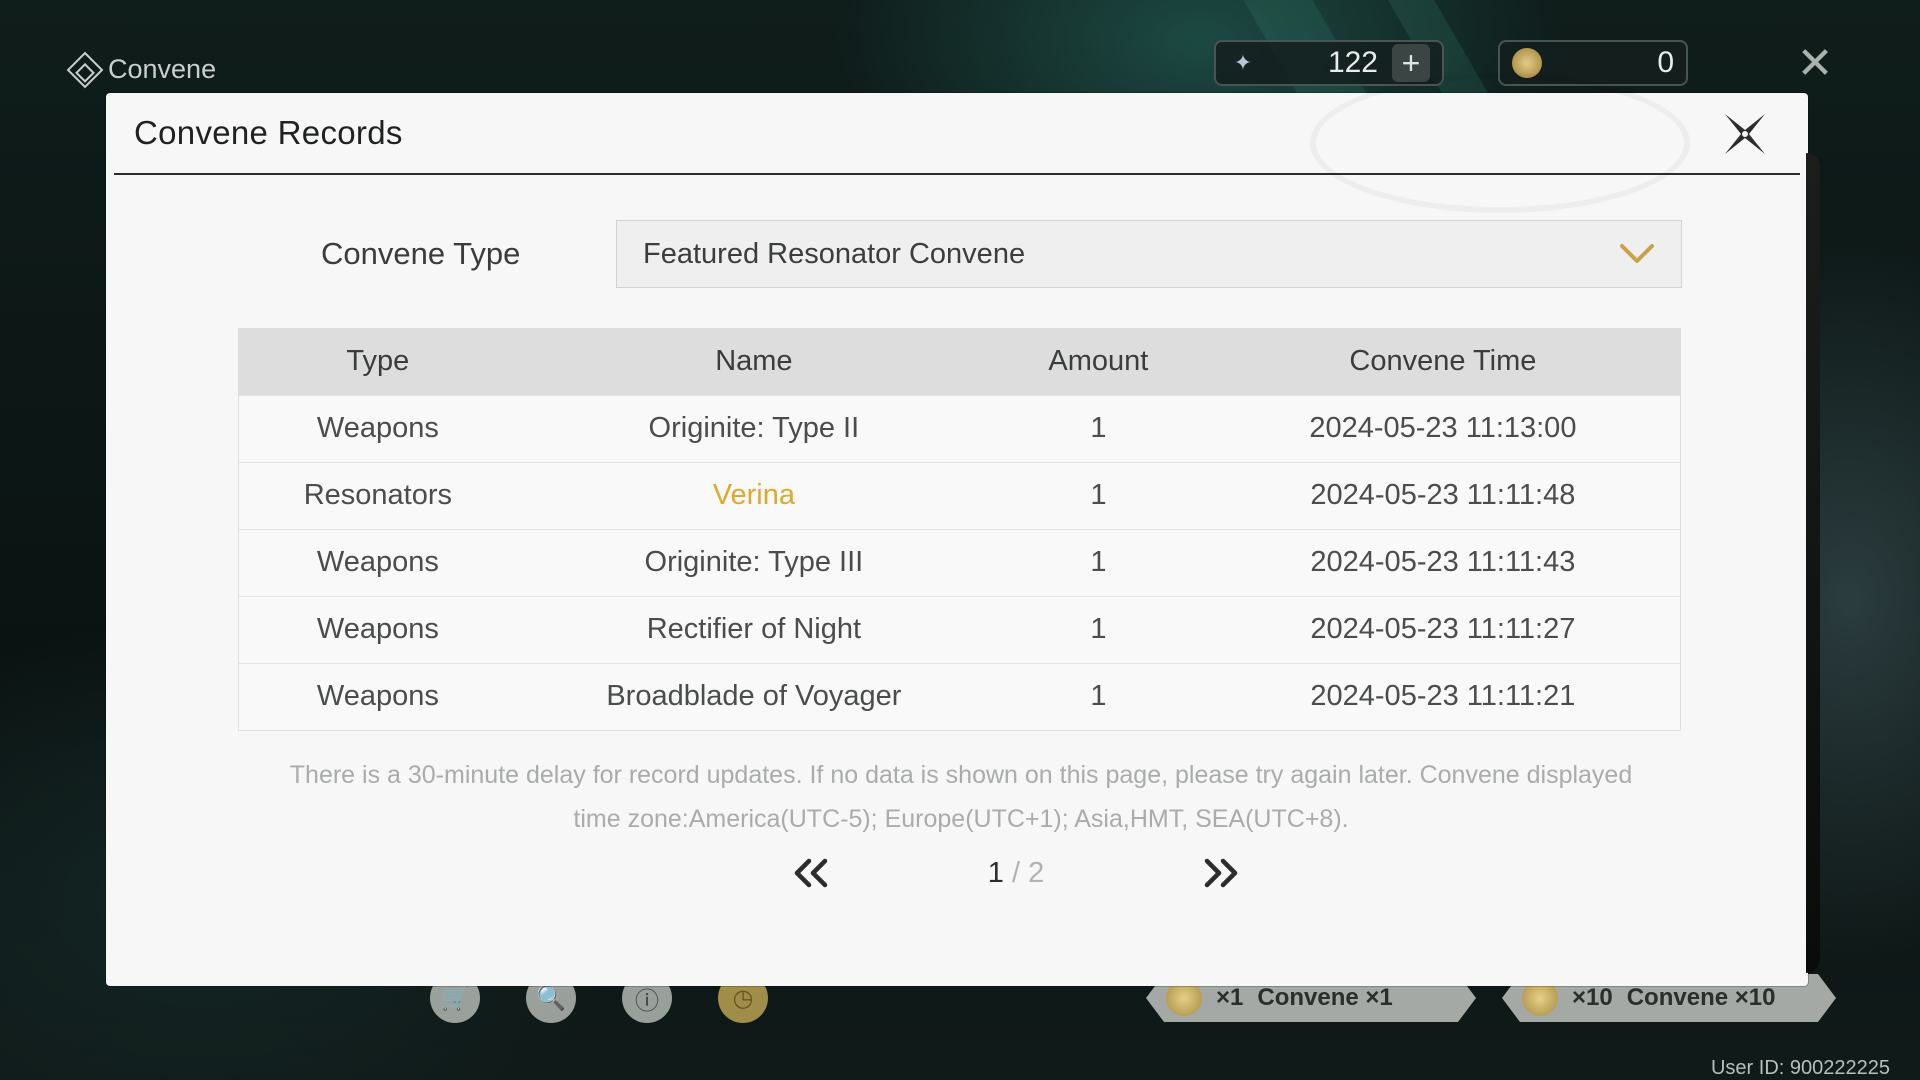  What do you see at coordinates (754, 629) in the screenshot?
I see `cell-name: Rectifier of Night` at bounding box center [754, 629].